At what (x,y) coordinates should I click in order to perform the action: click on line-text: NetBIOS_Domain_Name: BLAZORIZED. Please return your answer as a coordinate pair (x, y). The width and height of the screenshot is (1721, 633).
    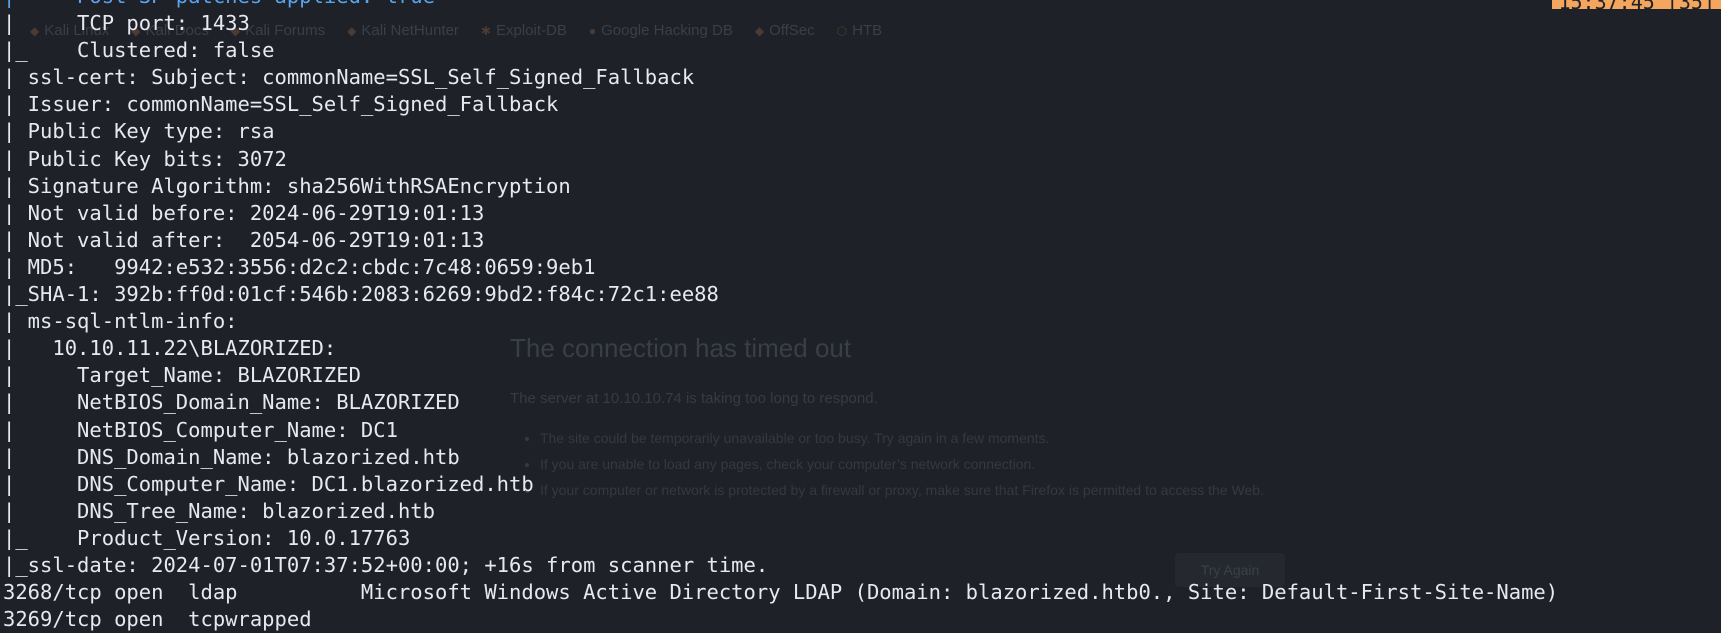
    Looking at the image, I should click on (237, 402).